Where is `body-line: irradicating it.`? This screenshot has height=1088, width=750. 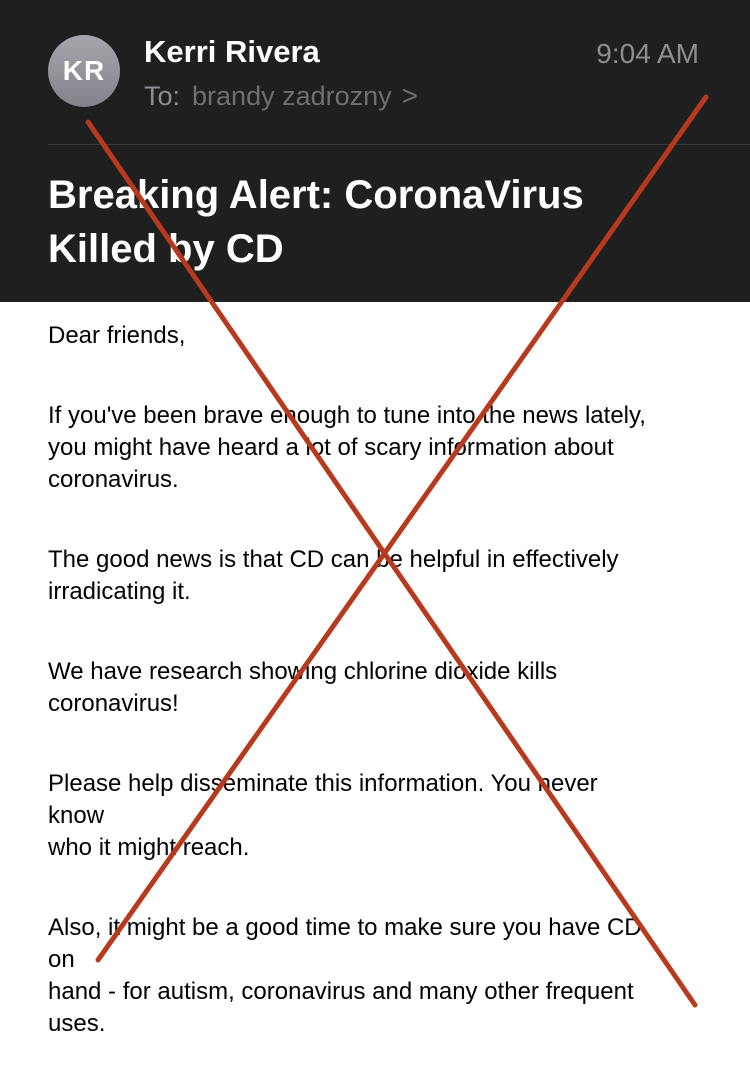
body-line: irradicating it. is located at coordinates (119, 591).